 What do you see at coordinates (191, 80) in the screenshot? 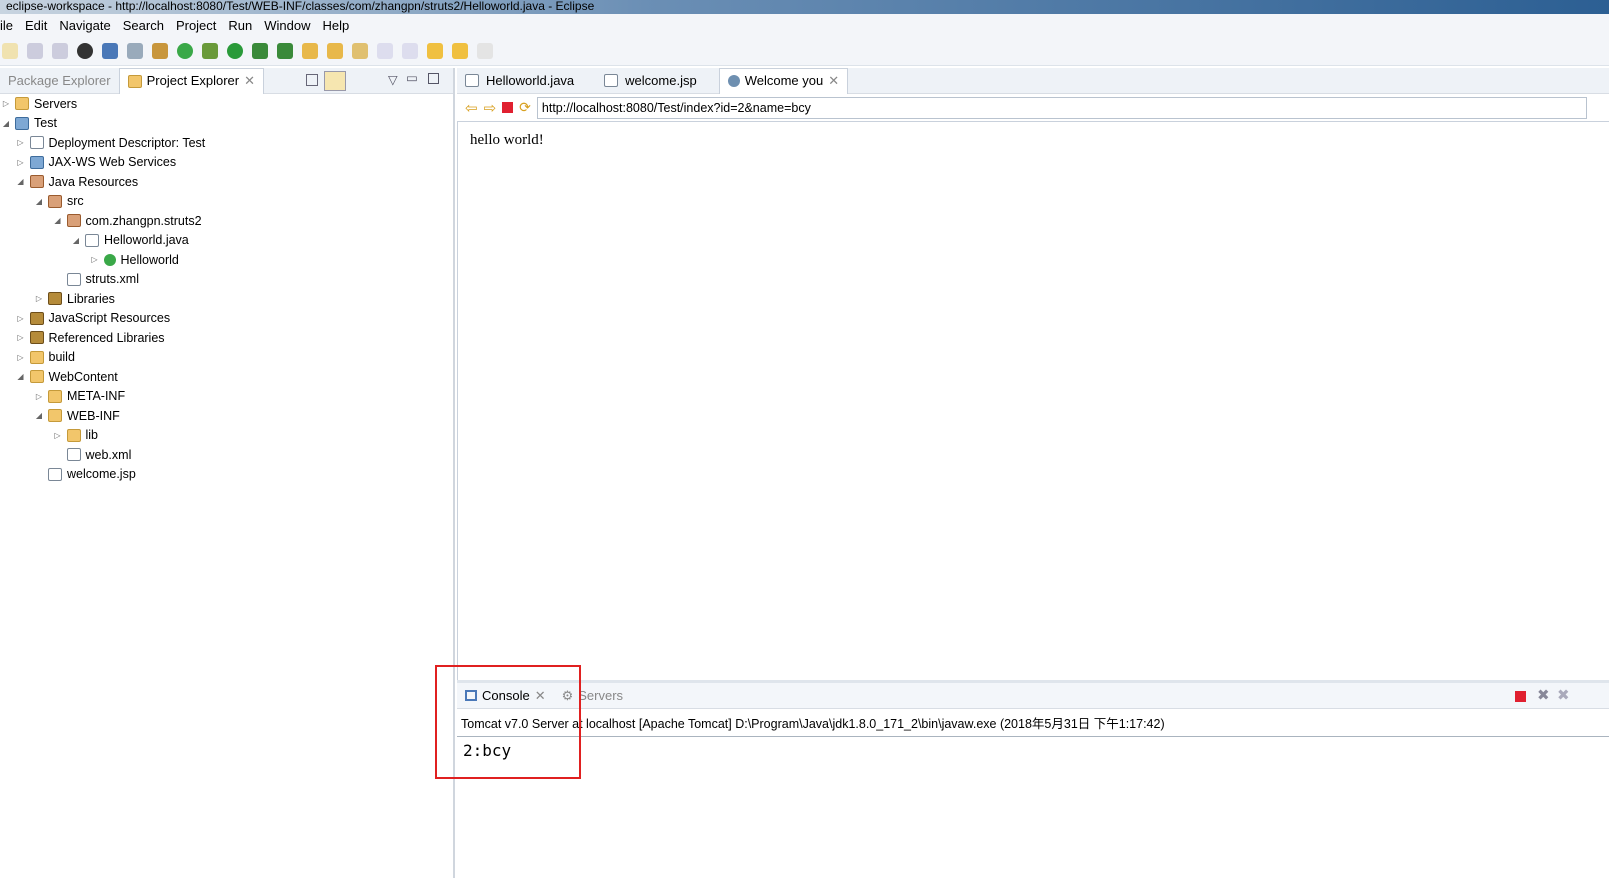
I see `tab-project-explorer: Project Explorer ✕` at bounding box center [191, 80].